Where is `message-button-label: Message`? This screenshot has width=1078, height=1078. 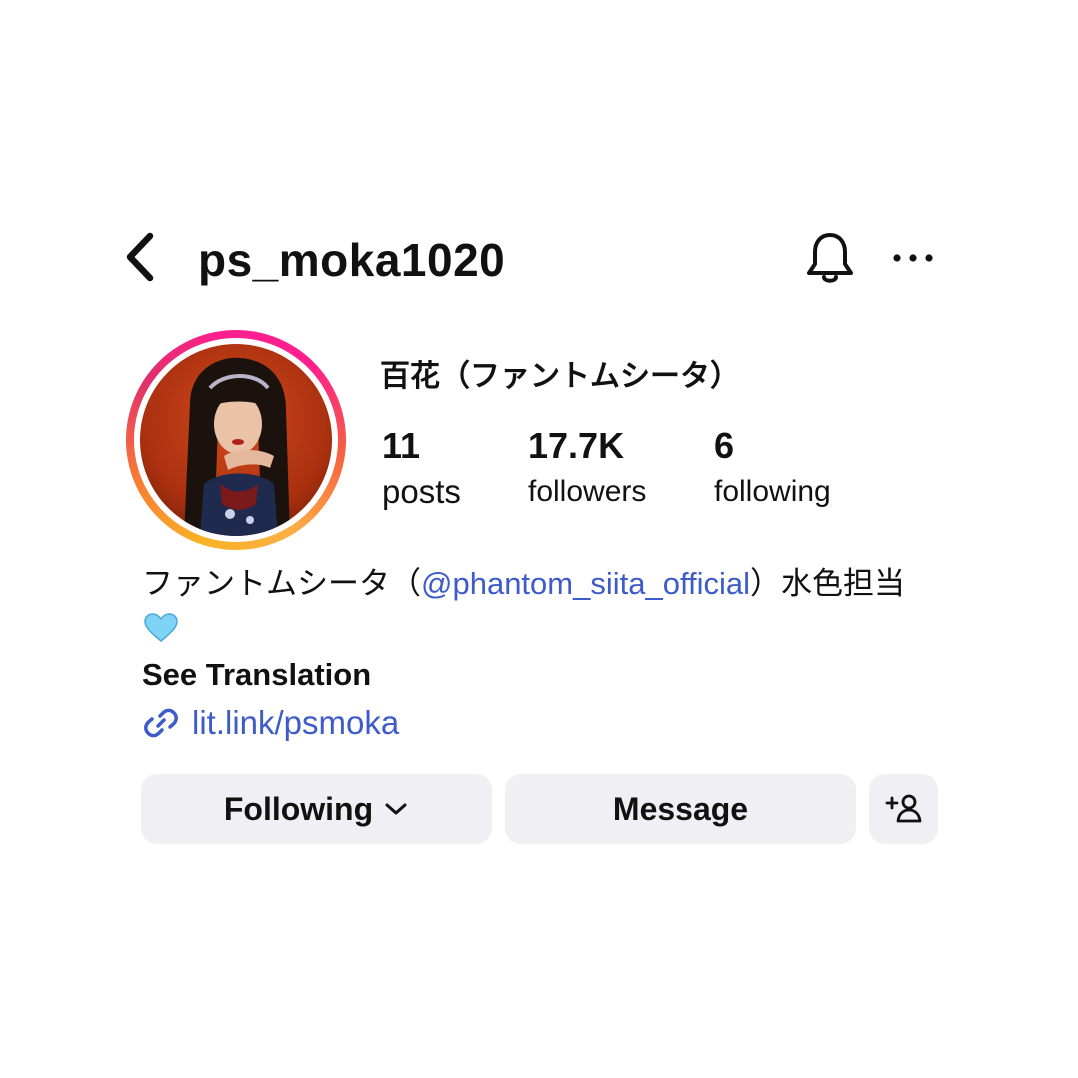
message-button-label: Message is located at coordinates (680, 808).